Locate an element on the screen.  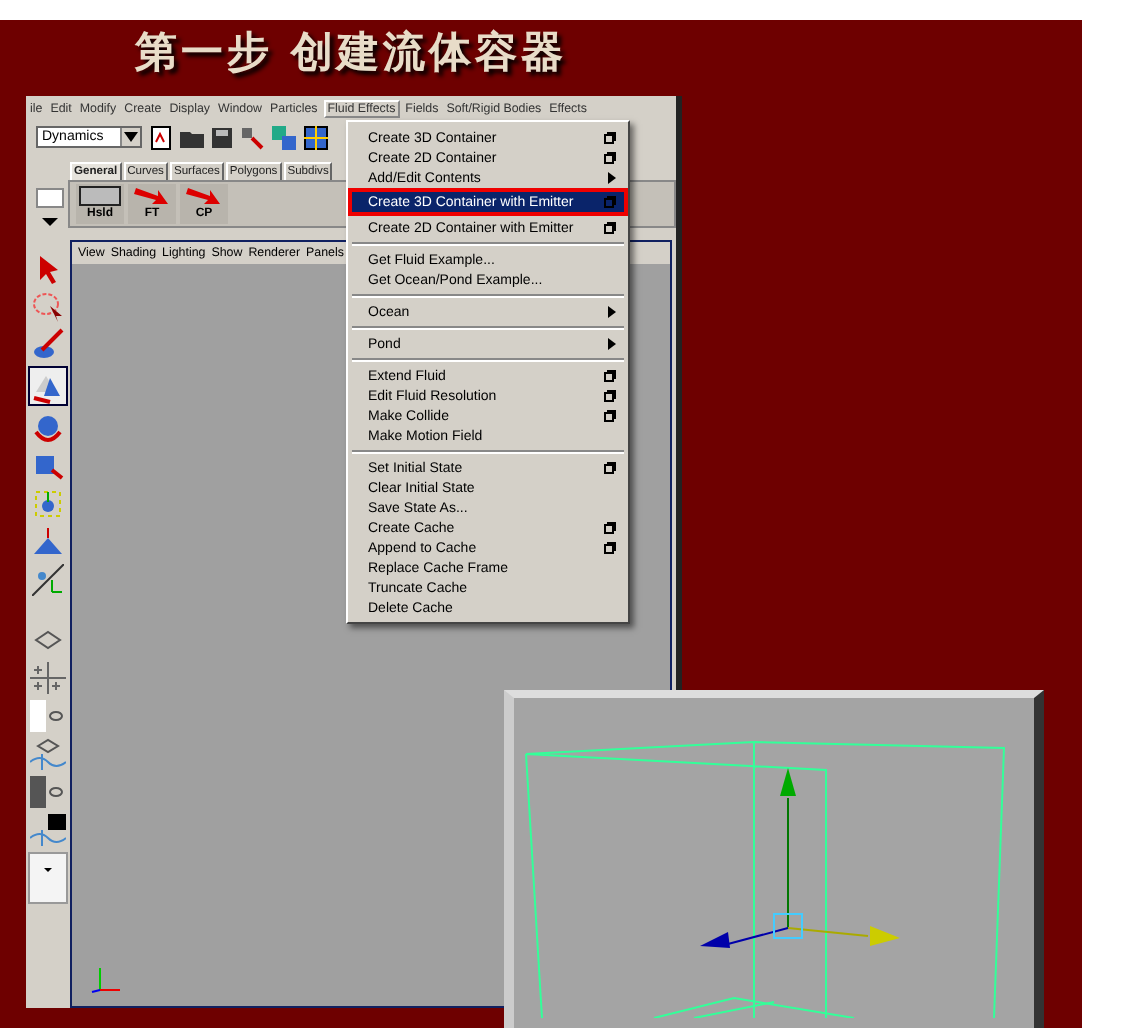
sphere-icon is located at coordinates (48, 428).